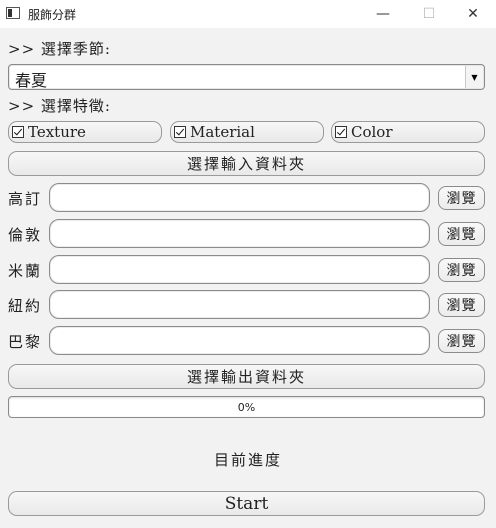 The height and width of the screenshot is (528, 496). Describe the element at coordinates (246, 163) in the screenshot. I see `select-input-folder-button: 選擇輸入資料夾` at that location.